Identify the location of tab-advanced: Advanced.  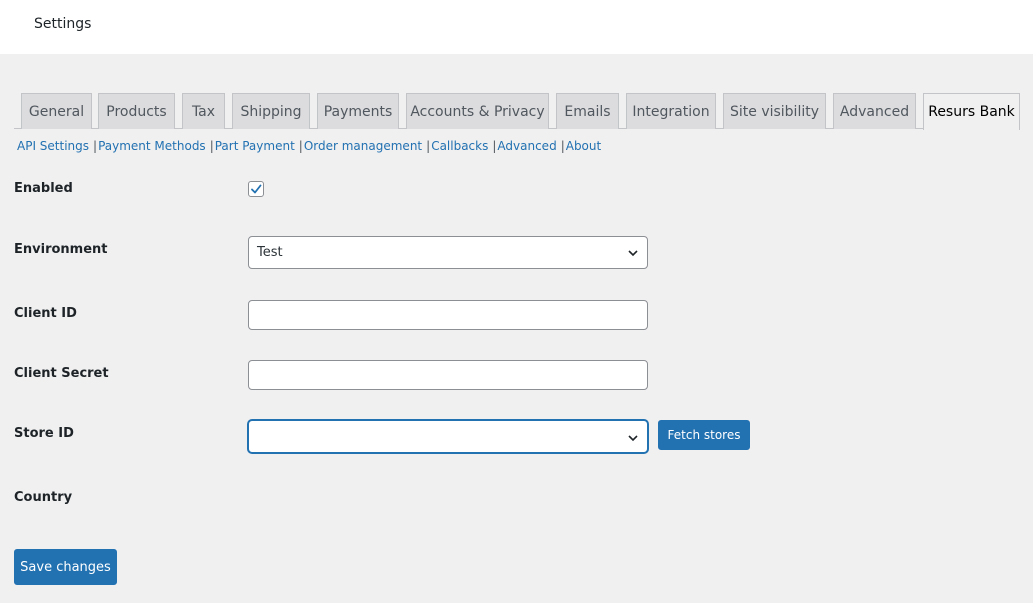
(874, 111).